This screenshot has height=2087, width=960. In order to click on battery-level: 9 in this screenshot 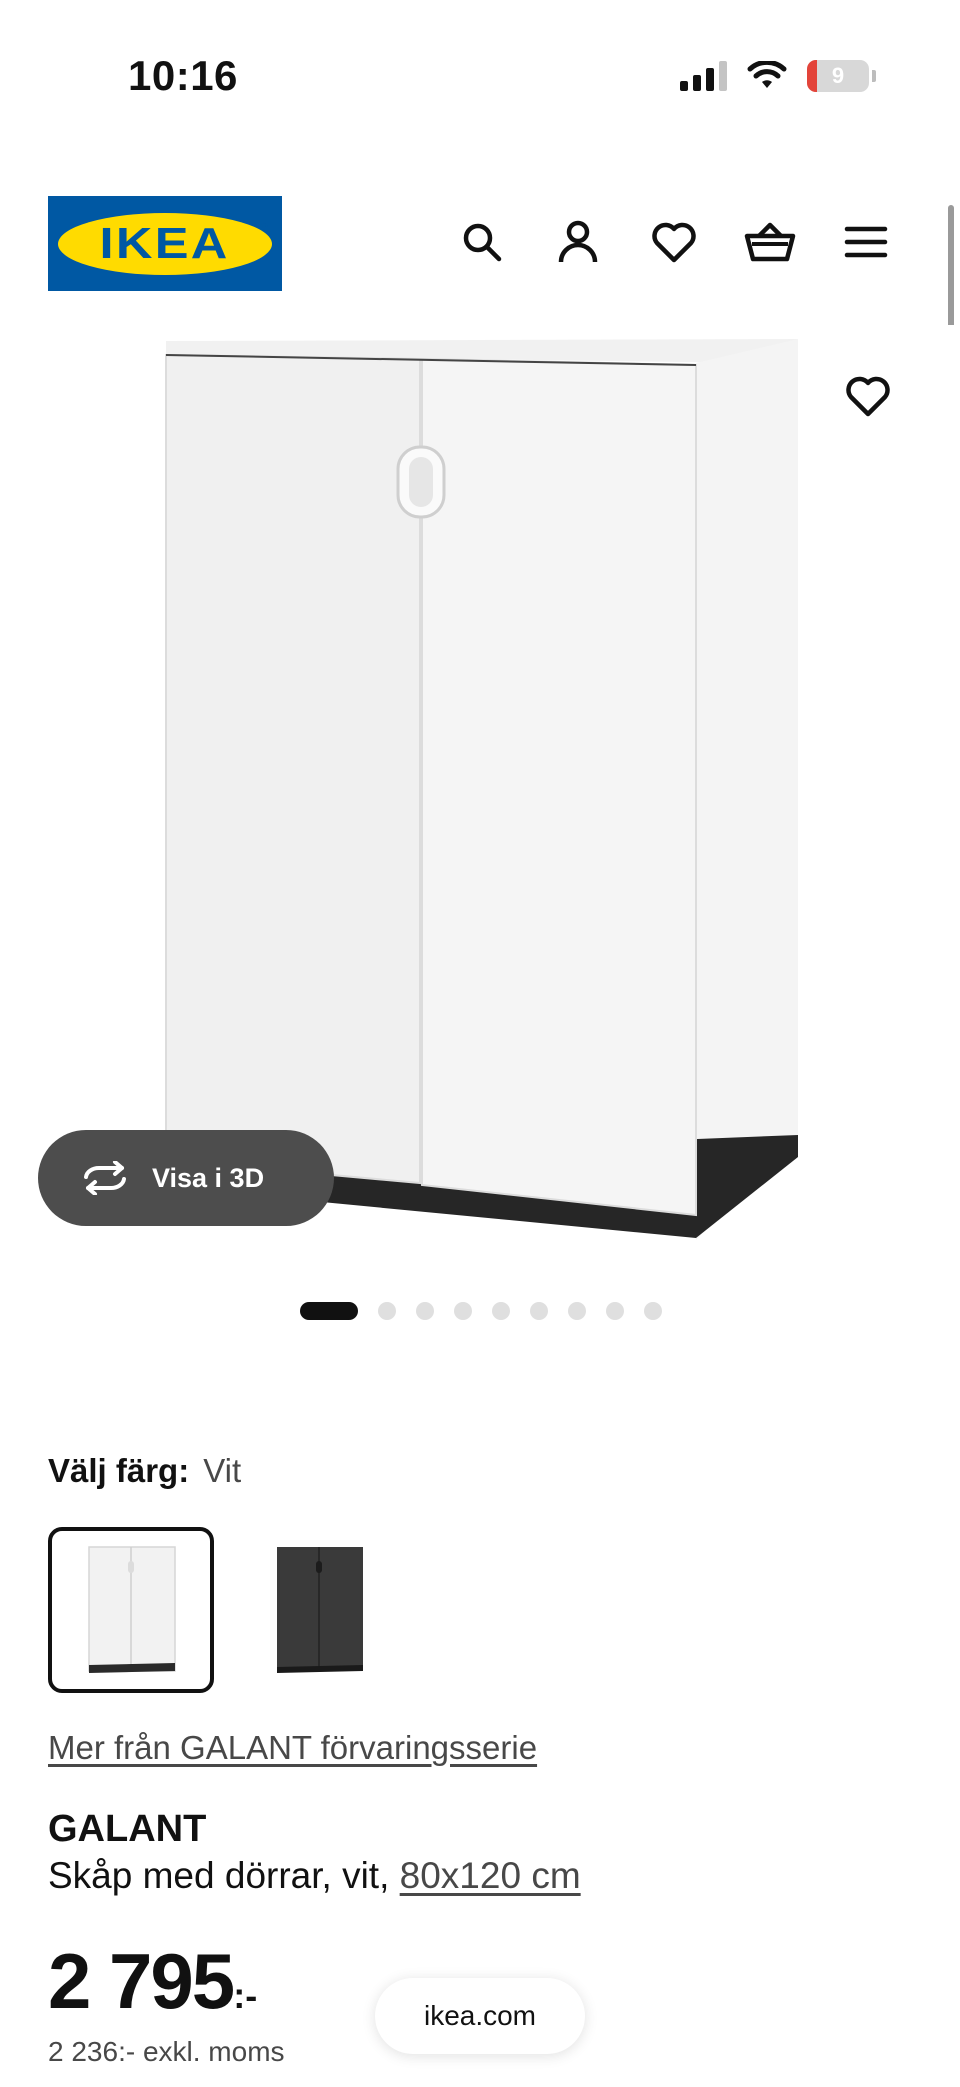, I will do `click(838, 75)`.